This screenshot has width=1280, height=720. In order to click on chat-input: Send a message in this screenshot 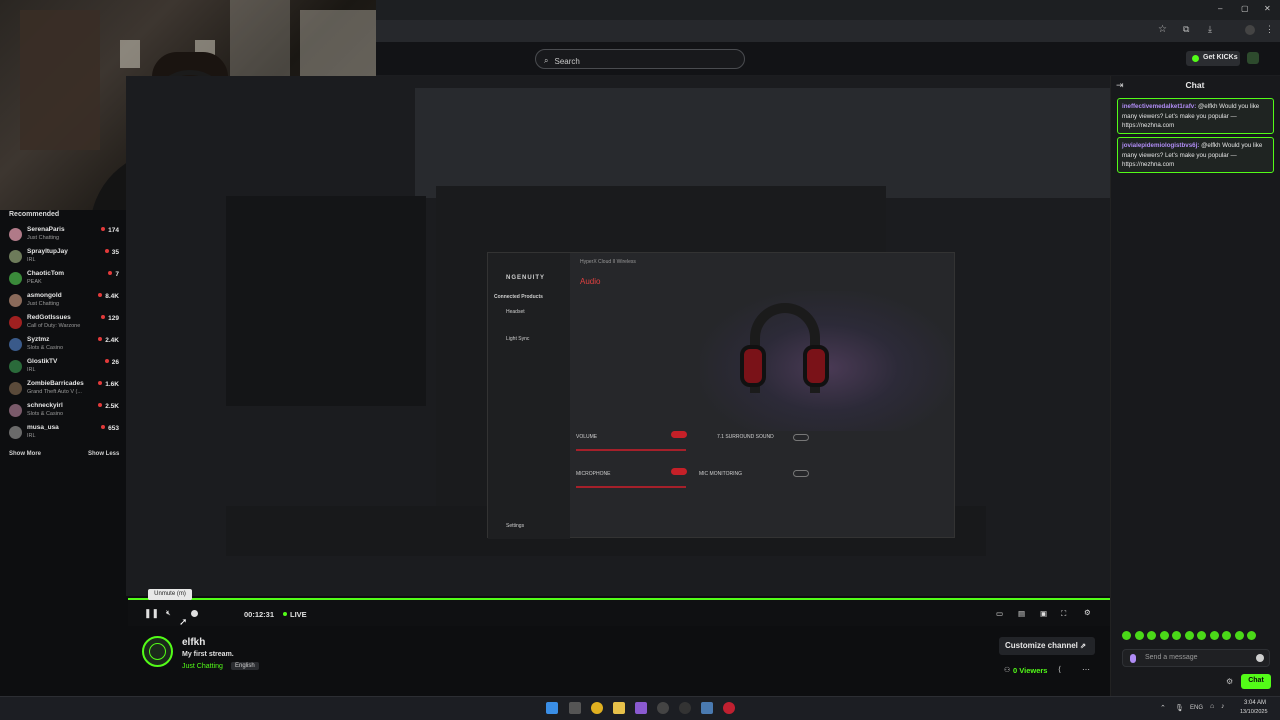, I will do `click(1196, 658)`.